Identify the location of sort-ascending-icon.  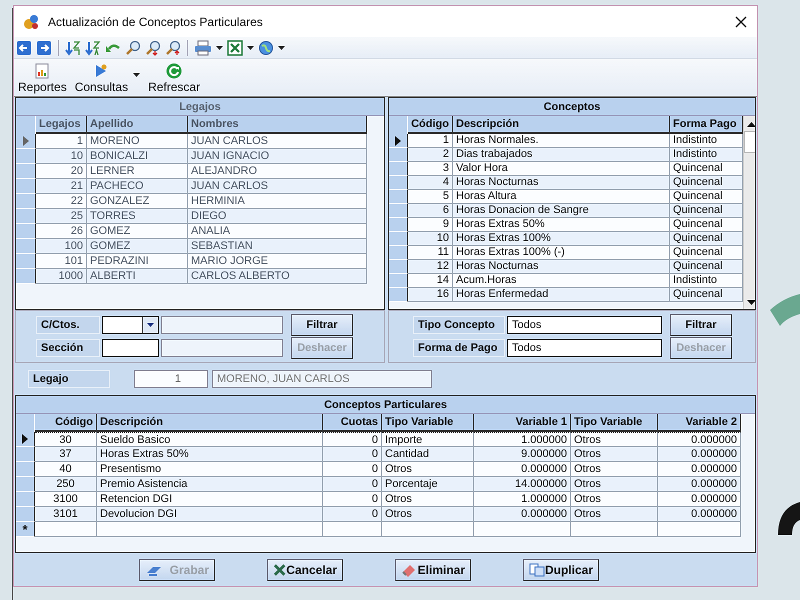
(93, 48).